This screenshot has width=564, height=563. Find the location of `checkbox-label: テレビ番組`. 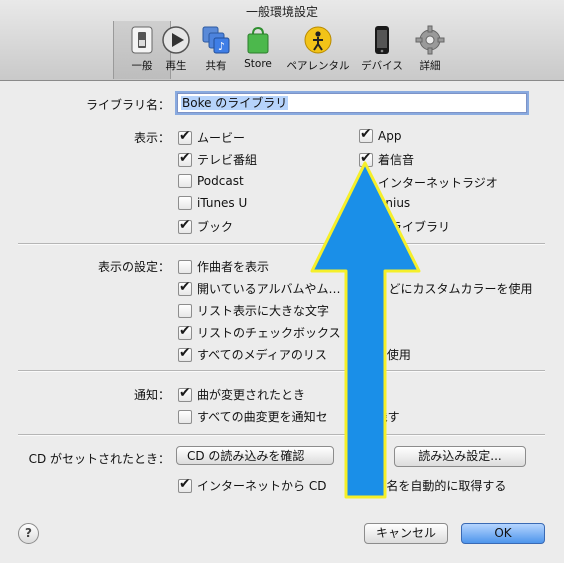

checkbox-label: テレビ番組 is located at coordinates (227, 160).